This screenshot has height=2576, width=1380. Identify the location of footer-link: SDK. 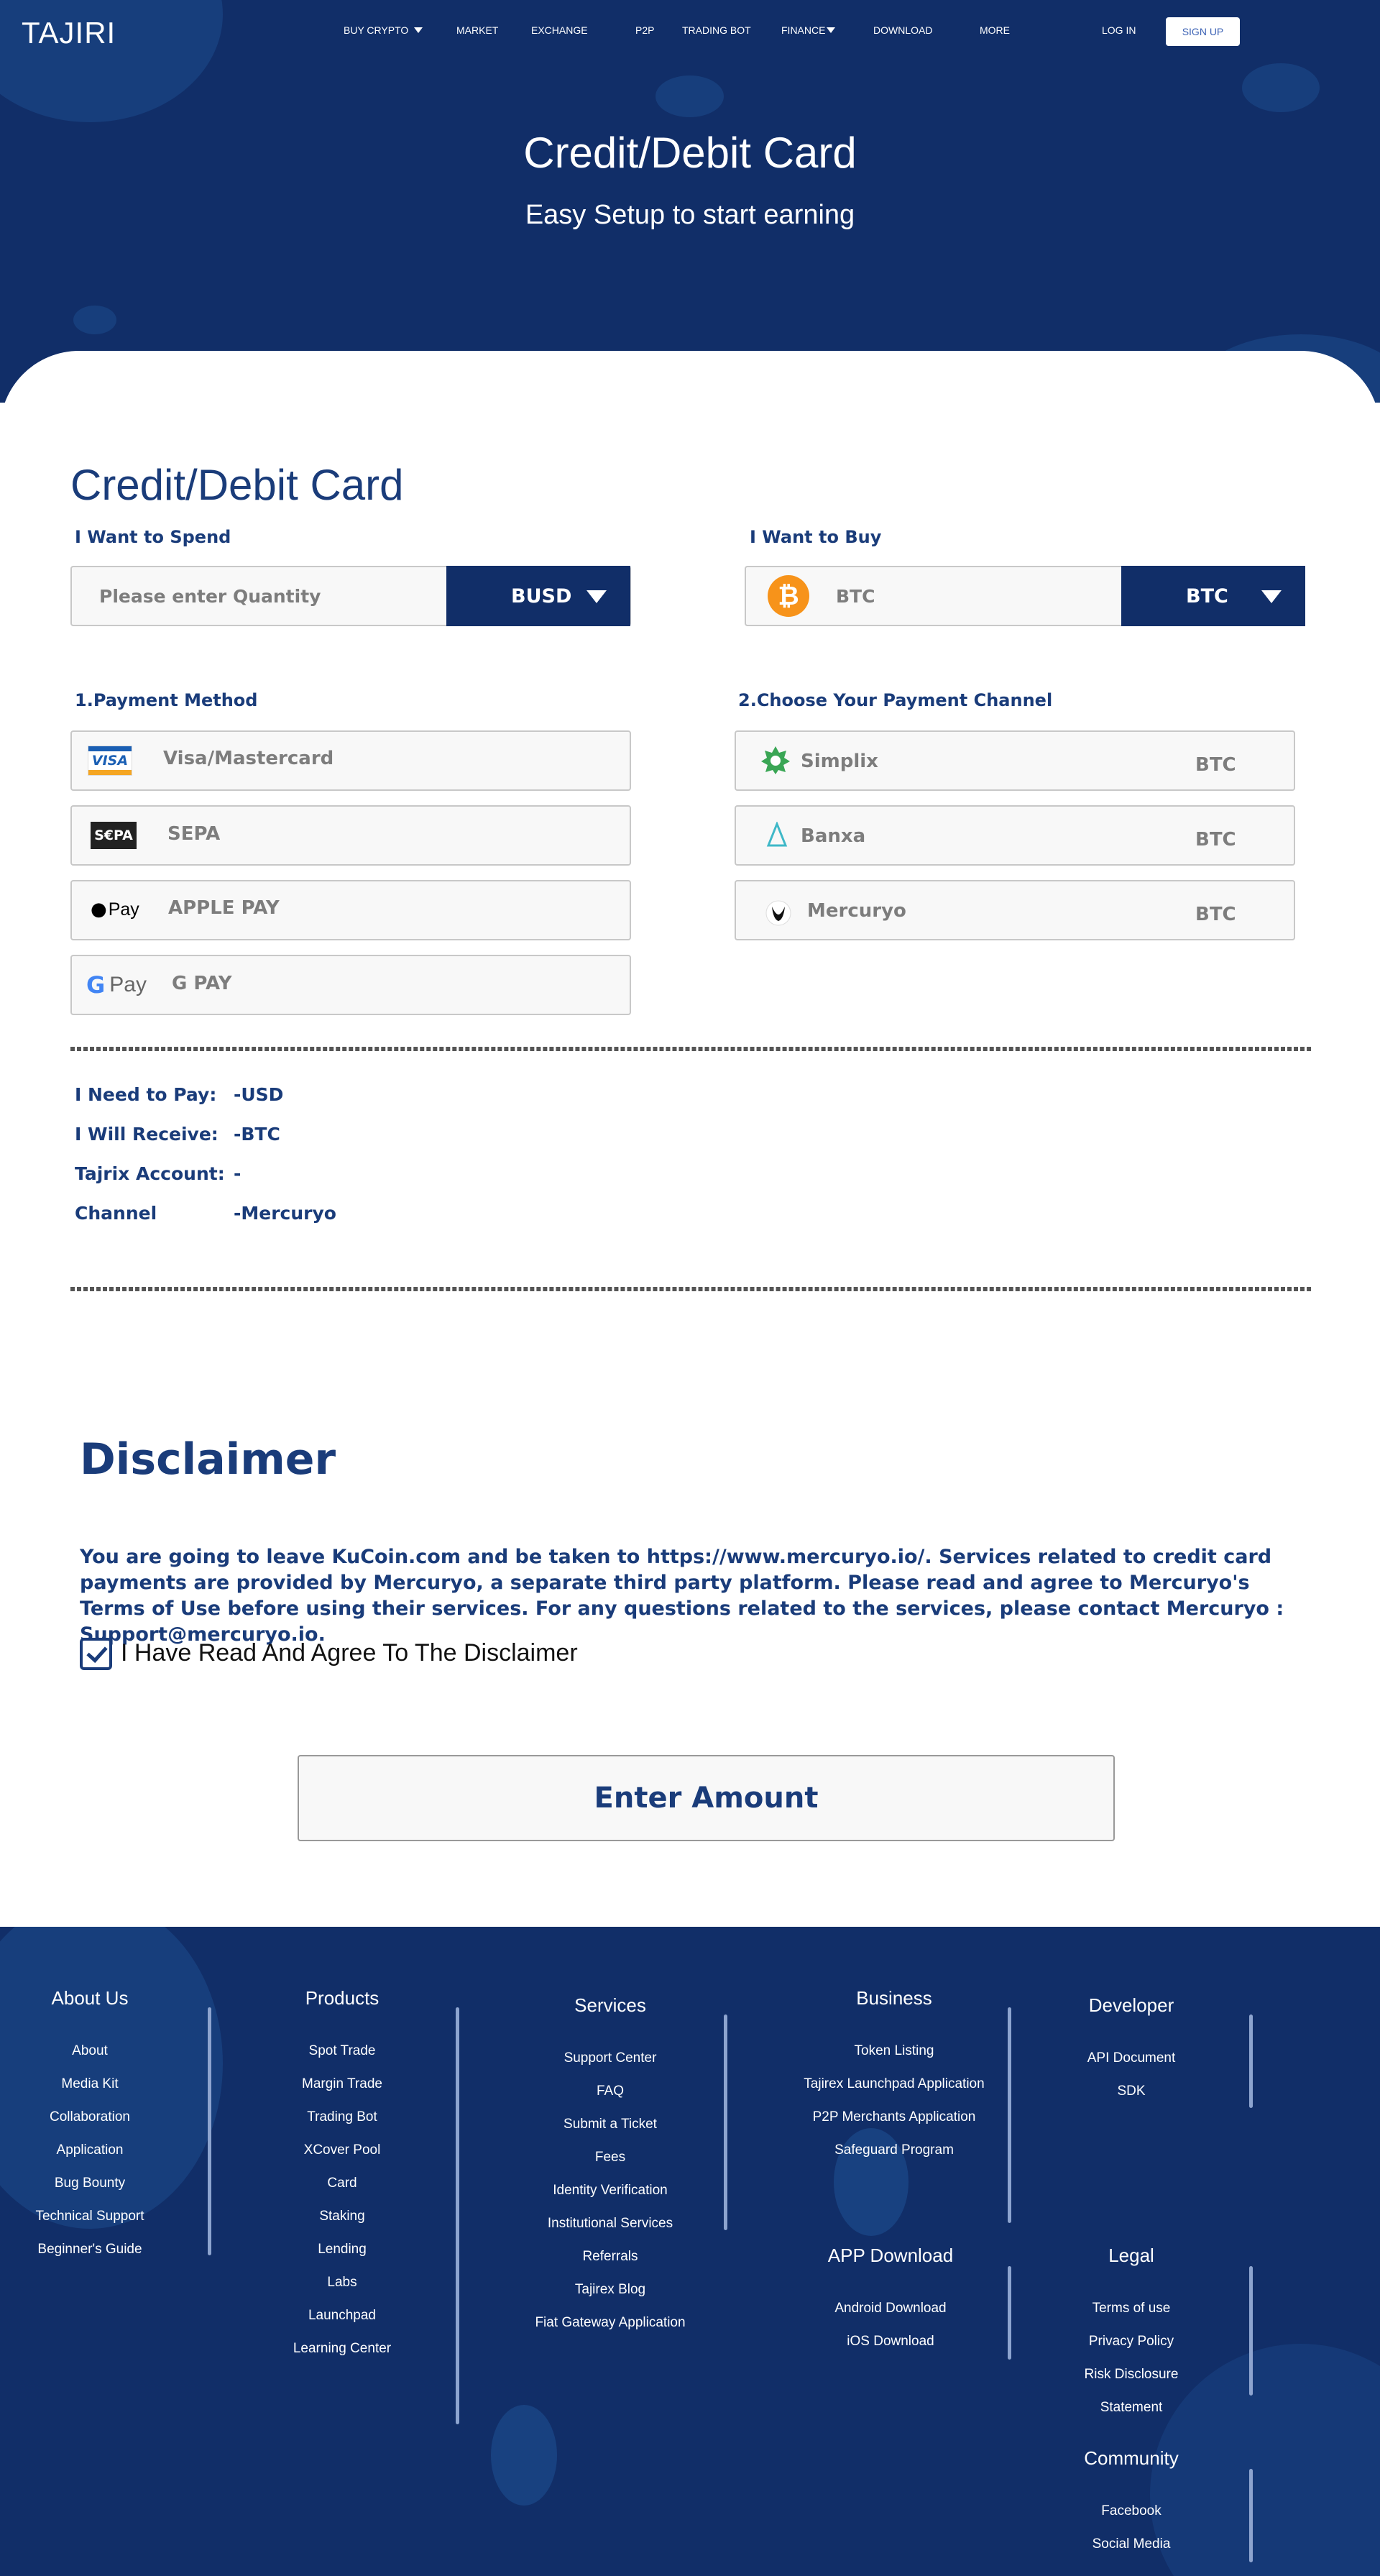
(1131, 2091).